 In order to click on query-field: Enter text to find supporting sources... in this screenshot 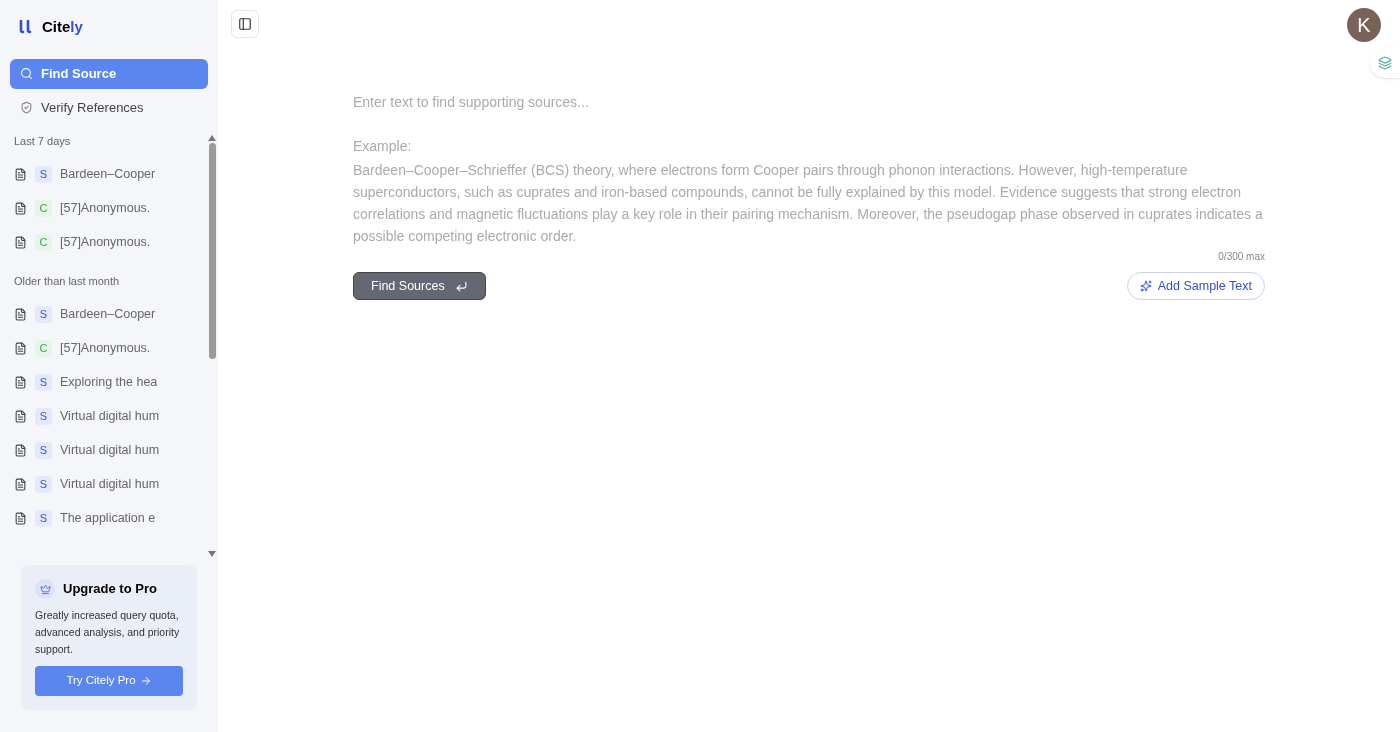, I will do `click(809, 102)`.